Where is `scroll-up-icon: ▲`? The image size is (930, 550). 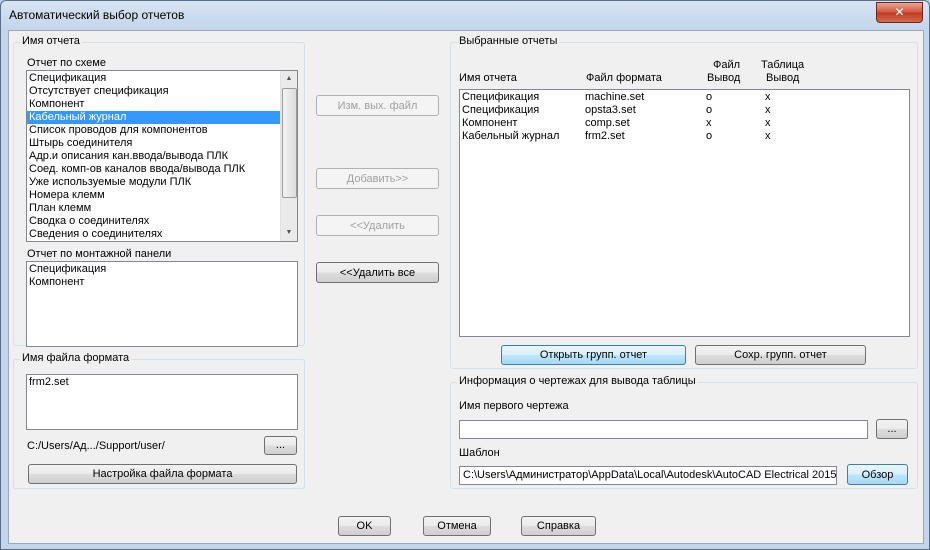
scroll-up-icon: ▲ is located at coordinates (289, 79).